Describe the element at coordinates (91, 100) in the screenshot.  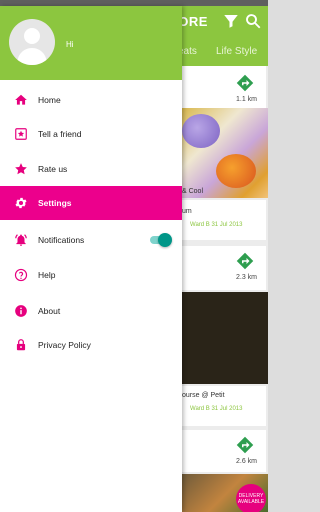
I see `menu-item-home: Home` at that location.